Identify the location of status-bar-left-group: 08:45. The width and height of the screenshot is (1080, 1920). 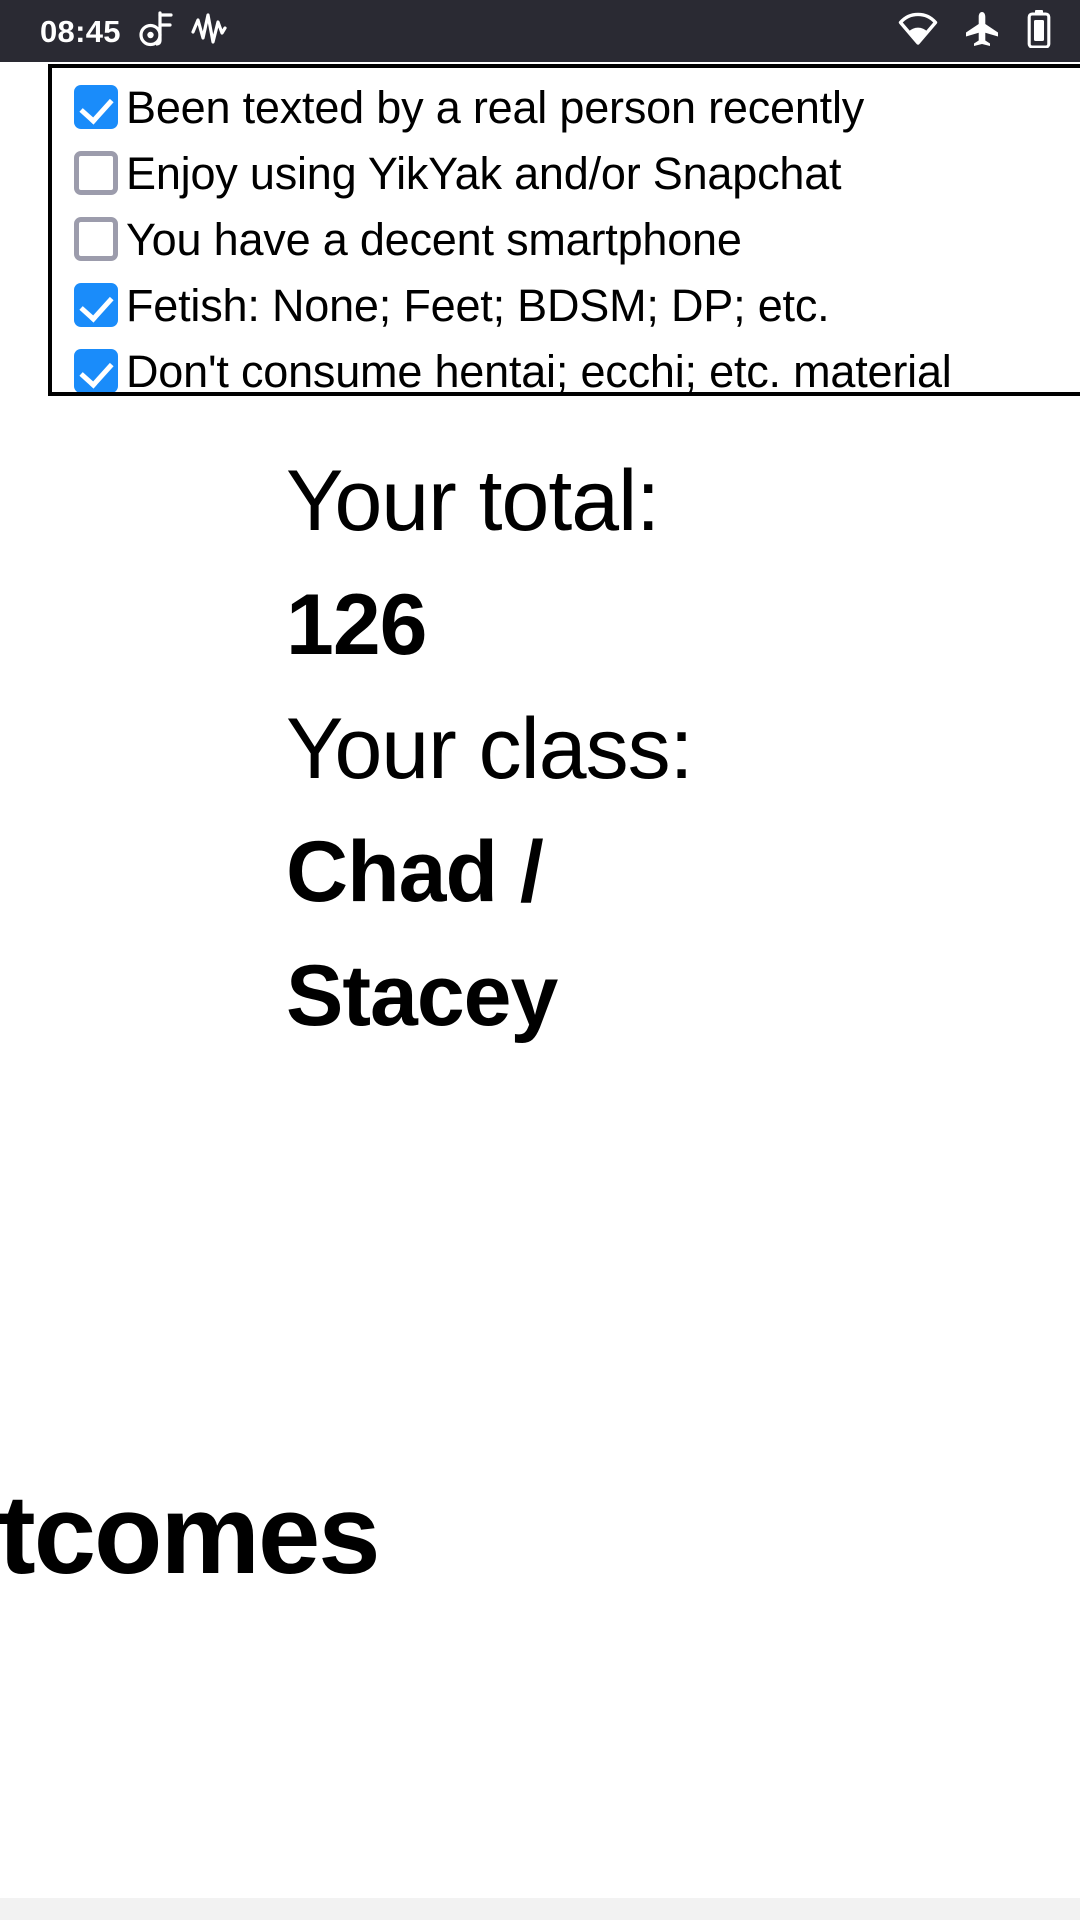
(133, 31).